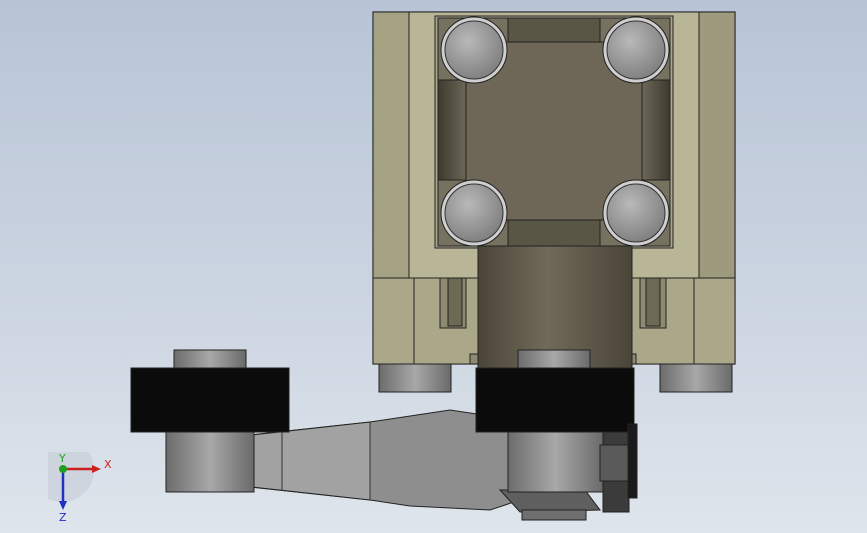  Describe the element at coordinates (636, 50) in the screenshot. I see `bolt-top-right` at that location.